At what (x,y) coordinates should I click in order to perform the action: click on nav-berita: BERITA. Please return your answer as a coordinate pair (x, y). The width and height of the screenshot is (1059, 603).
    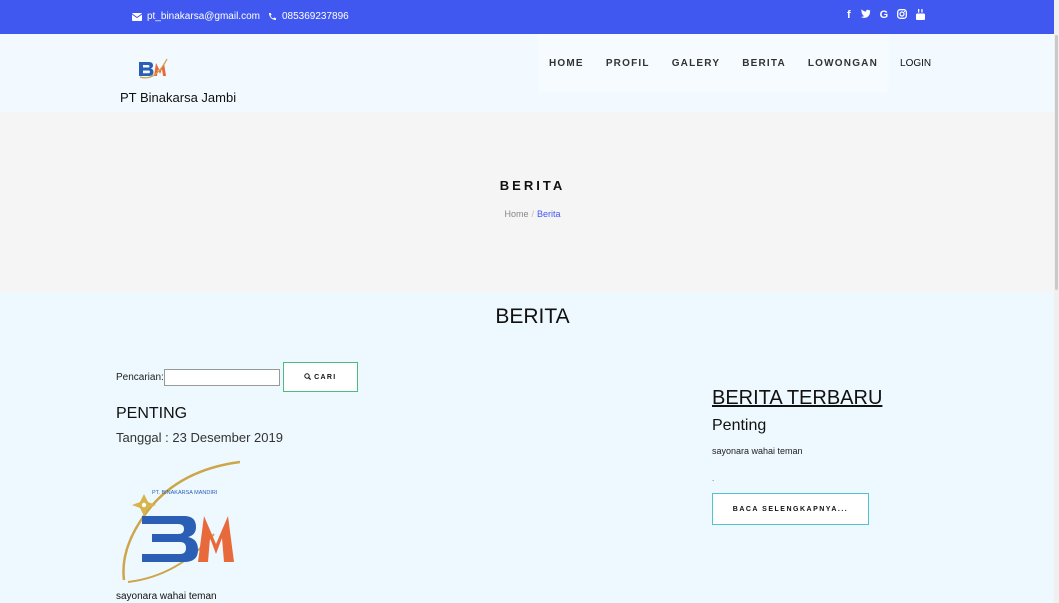
    Looking at the image, I should click on (764, 63).